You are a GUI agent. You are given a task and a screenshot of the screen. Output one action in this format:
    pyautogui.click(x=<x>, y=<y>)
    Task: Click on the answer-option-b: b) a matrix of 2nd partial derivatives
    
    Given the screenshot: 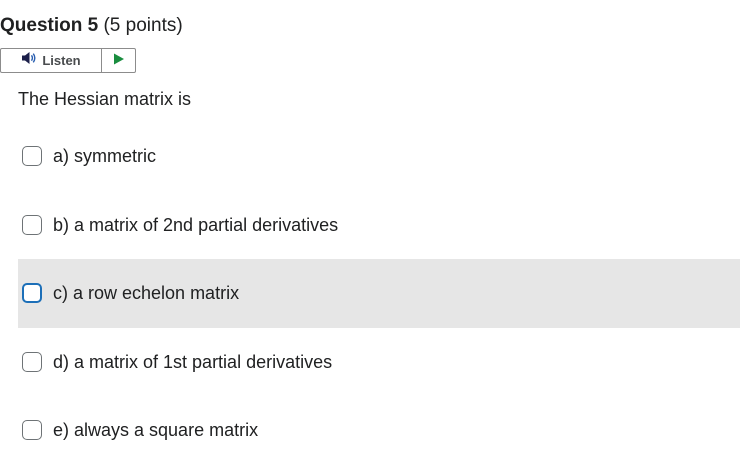 What is the action you would take?
    pyautogui.click(x=379, y=225)
    